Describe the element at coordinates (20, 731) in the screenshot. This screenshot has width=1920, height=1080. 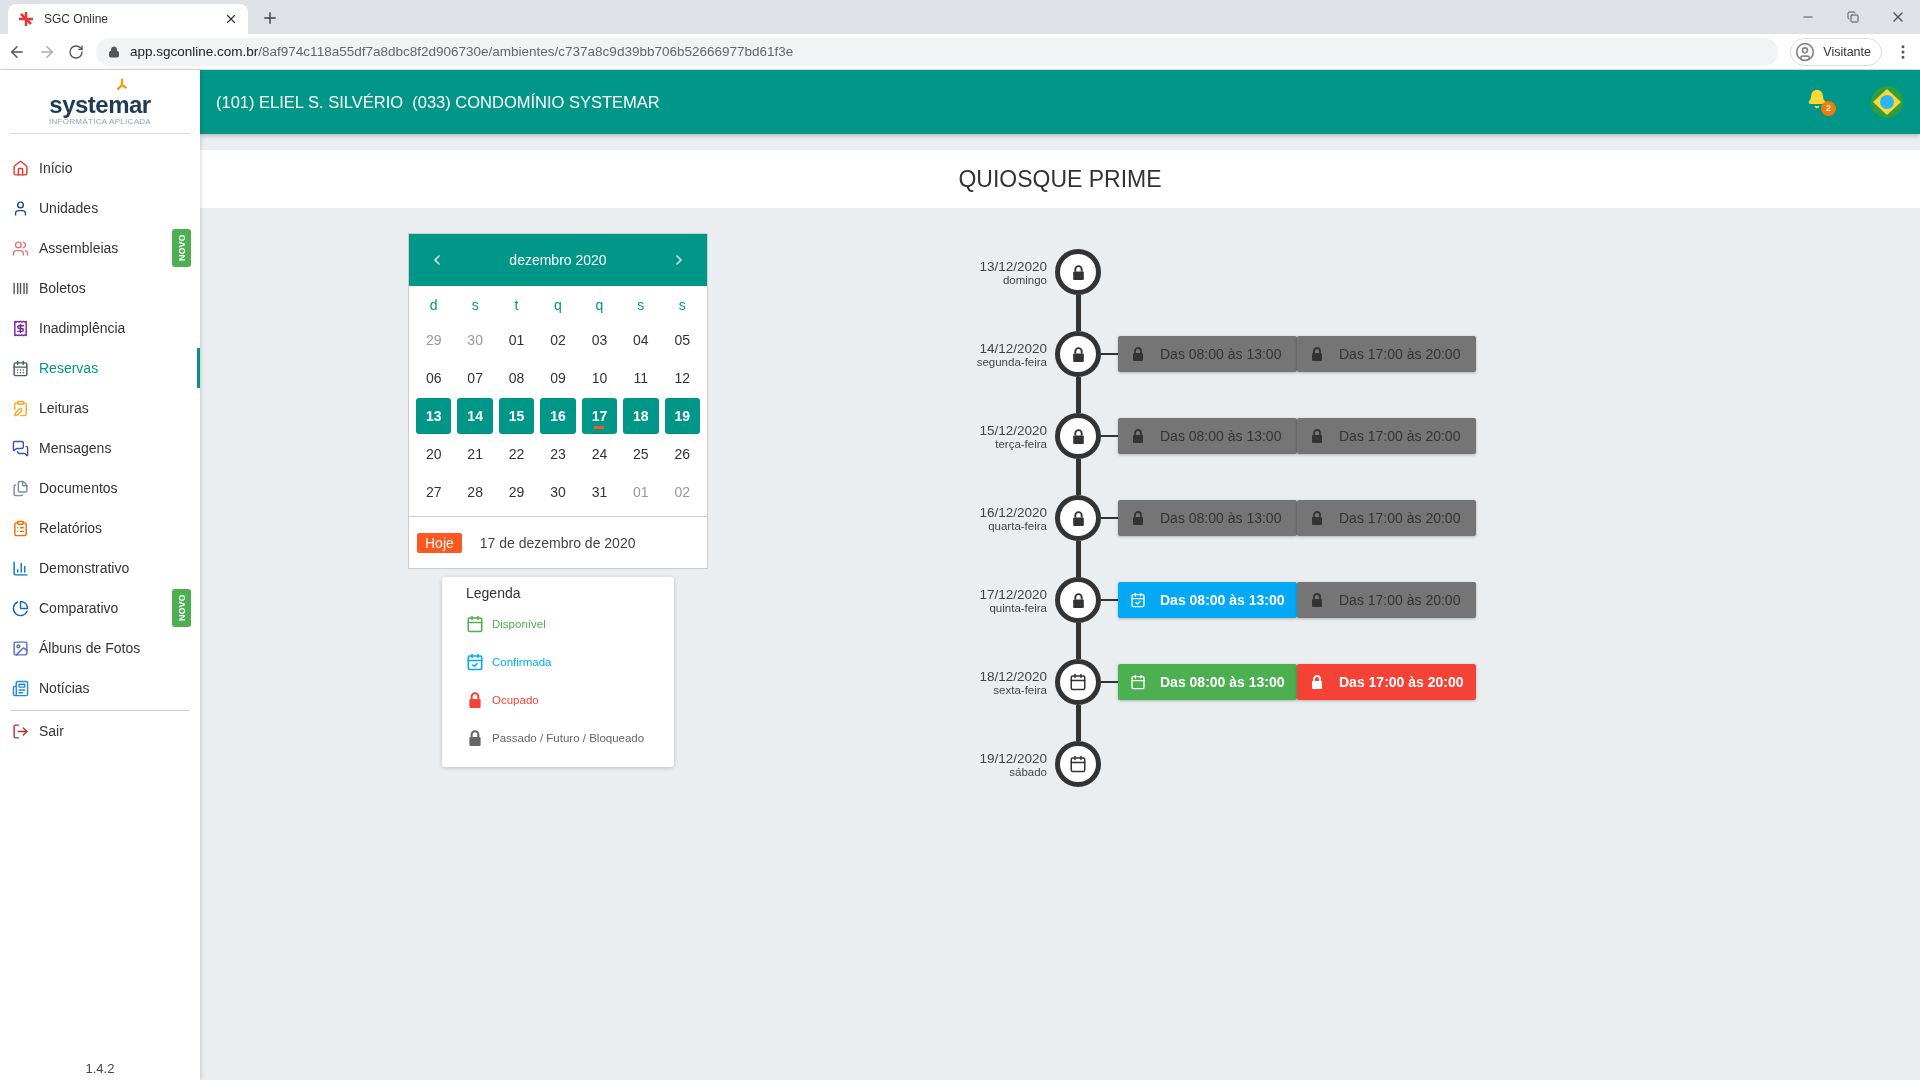
I see `logout-icon` at that location.